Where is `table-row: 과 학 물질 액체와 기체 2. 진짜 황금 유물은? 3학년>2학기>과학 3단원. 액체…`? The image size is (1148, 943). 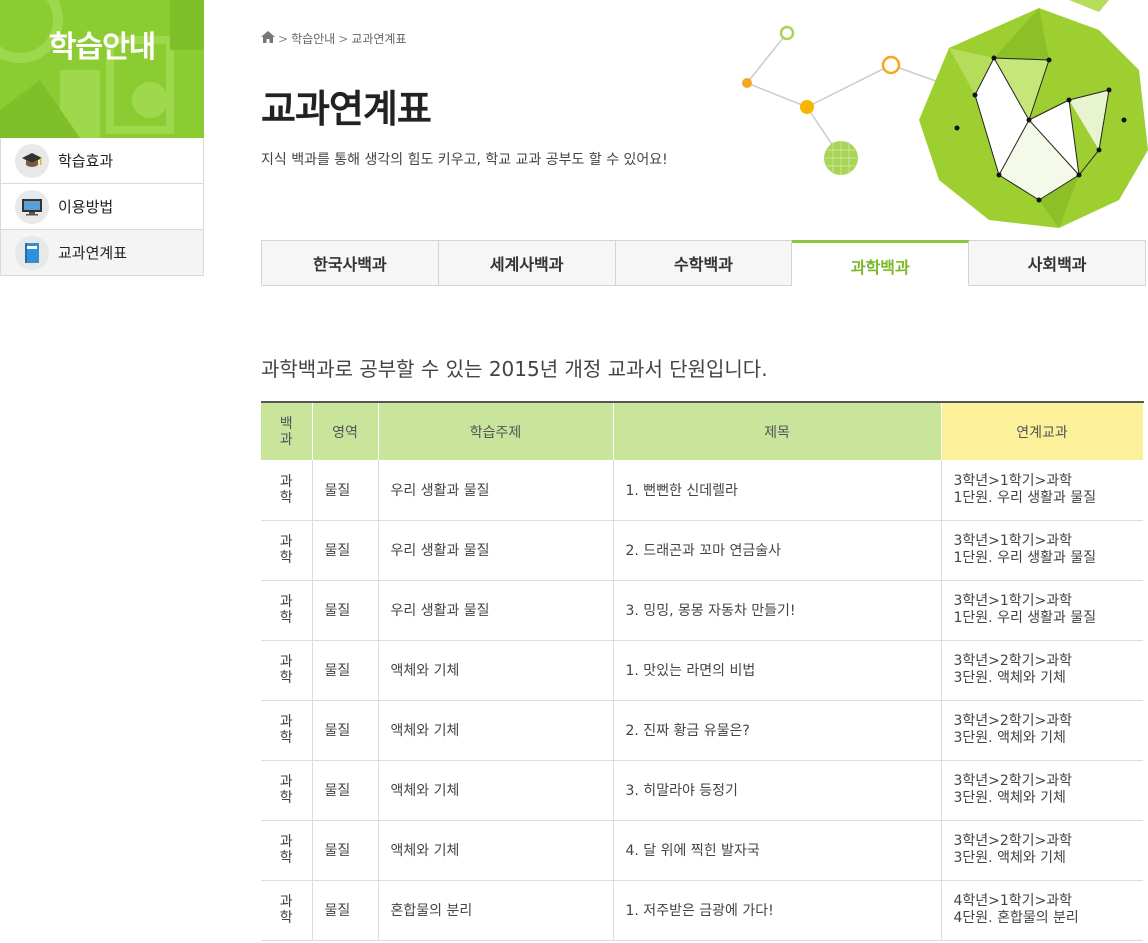
table-row: 과 학 물질 액체와 기체 2. 진짜 황금 유물은? 3학년>2학기>과학 3단원. 액체… is located at coordinates (702, 730).